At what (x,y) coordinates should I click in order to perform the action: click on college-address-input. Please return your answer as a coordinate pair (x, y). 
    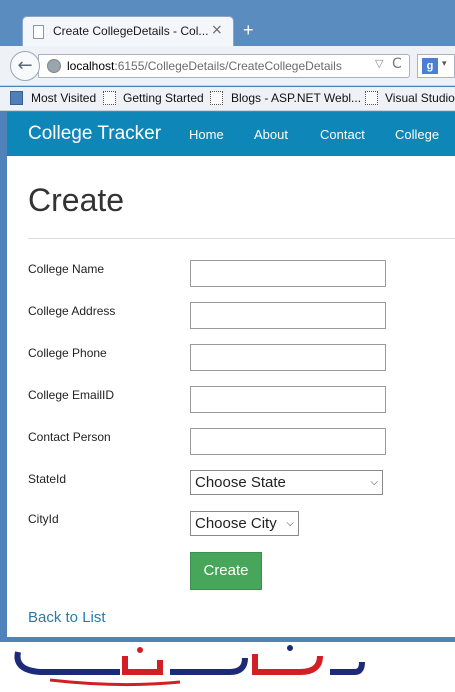
    Looking at the image, I should click on (288, 315).